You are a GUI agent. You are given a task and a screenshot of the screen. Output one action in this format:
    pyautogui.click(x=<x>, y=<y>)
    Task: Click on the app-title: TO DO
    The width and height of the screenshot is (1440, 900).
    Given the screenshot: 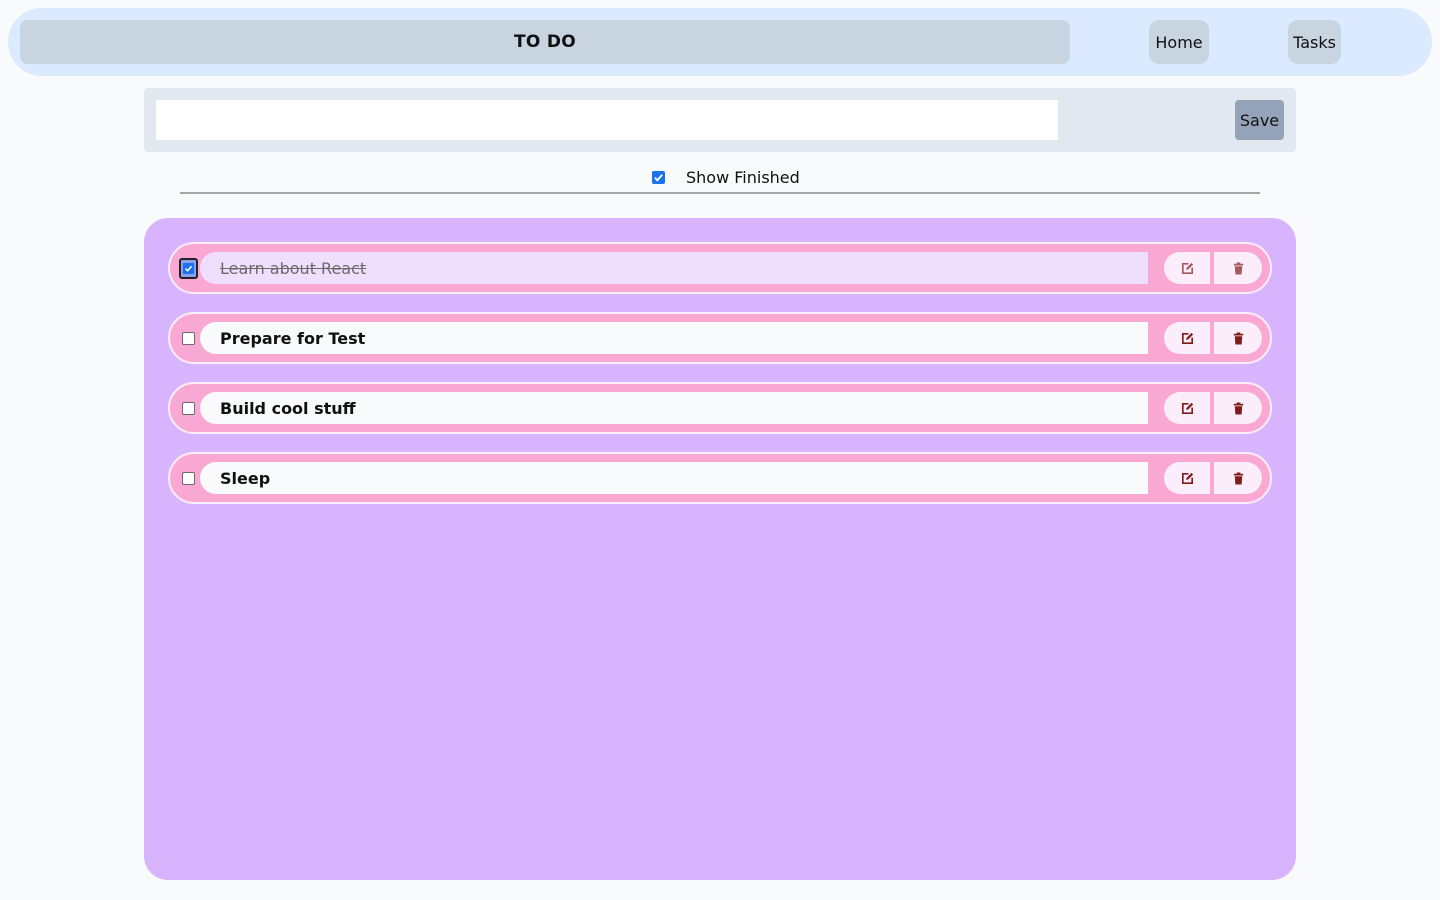 What is the action you would take?
    pyautogui.click(x=545, y=42)
    